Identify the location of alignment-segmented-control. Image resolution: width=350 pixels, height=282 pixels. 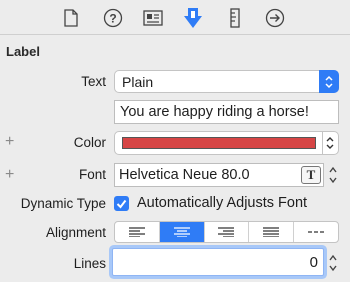
(226, 232).